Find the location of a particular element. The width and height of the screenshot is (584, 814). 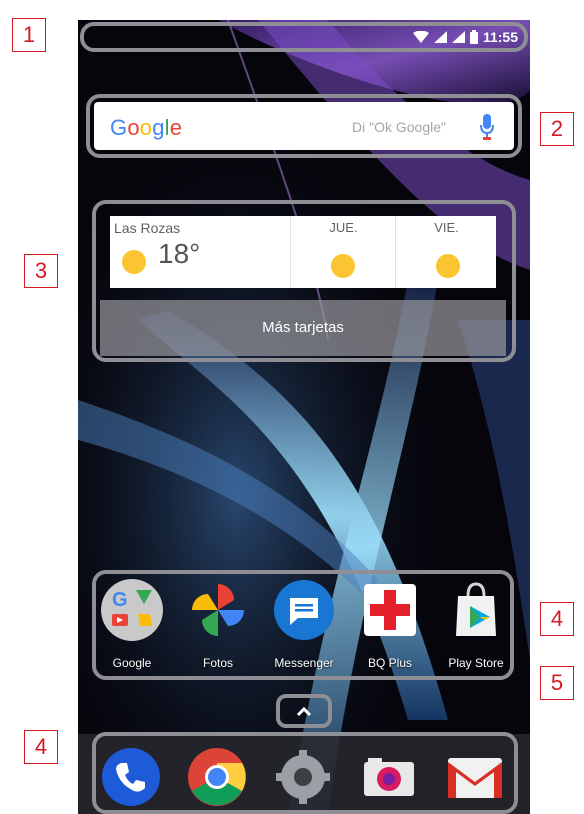

messenger-icon is located at coordinates (304, 610).